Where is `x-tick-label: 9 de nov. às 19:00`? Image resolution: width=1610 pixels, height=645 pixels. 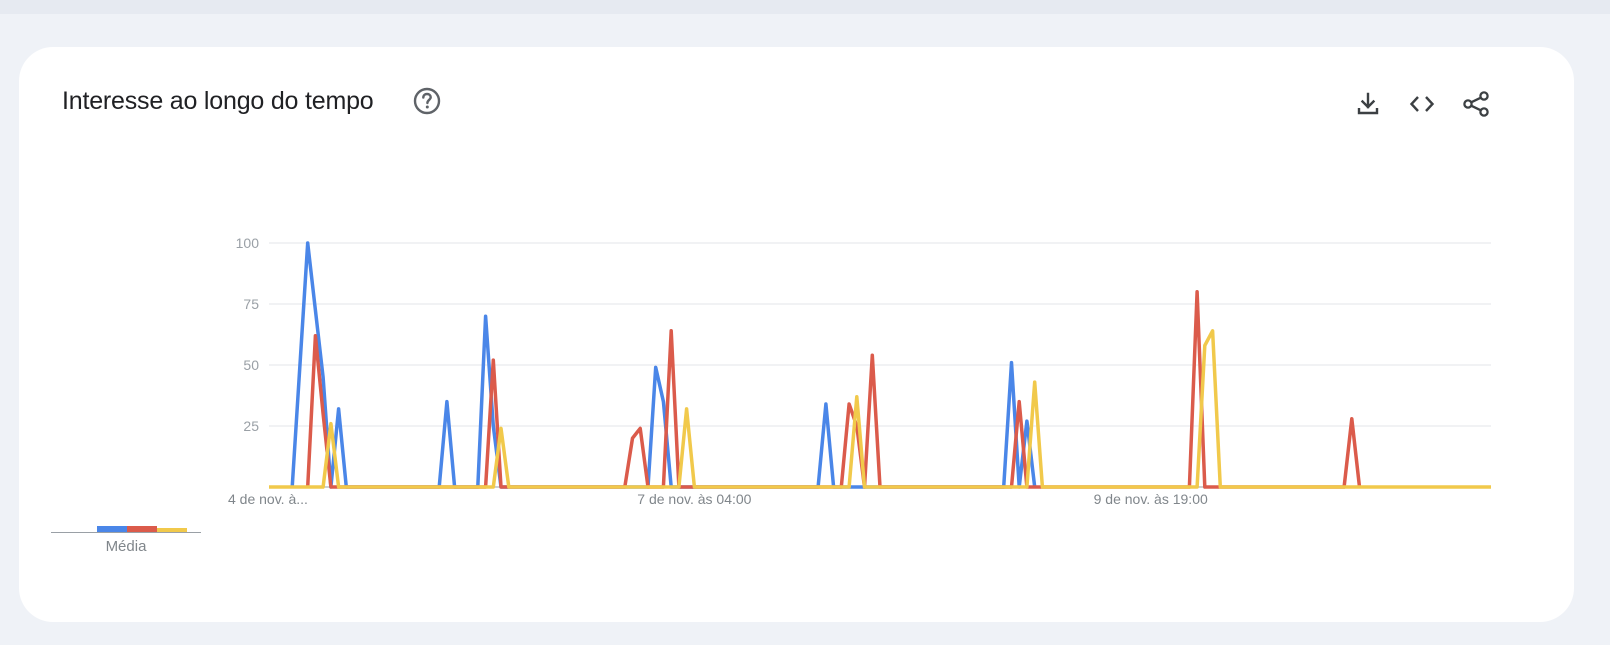
x-tick-label: 9 de nov. às 19:00 is located at coordinates (1151, 499).